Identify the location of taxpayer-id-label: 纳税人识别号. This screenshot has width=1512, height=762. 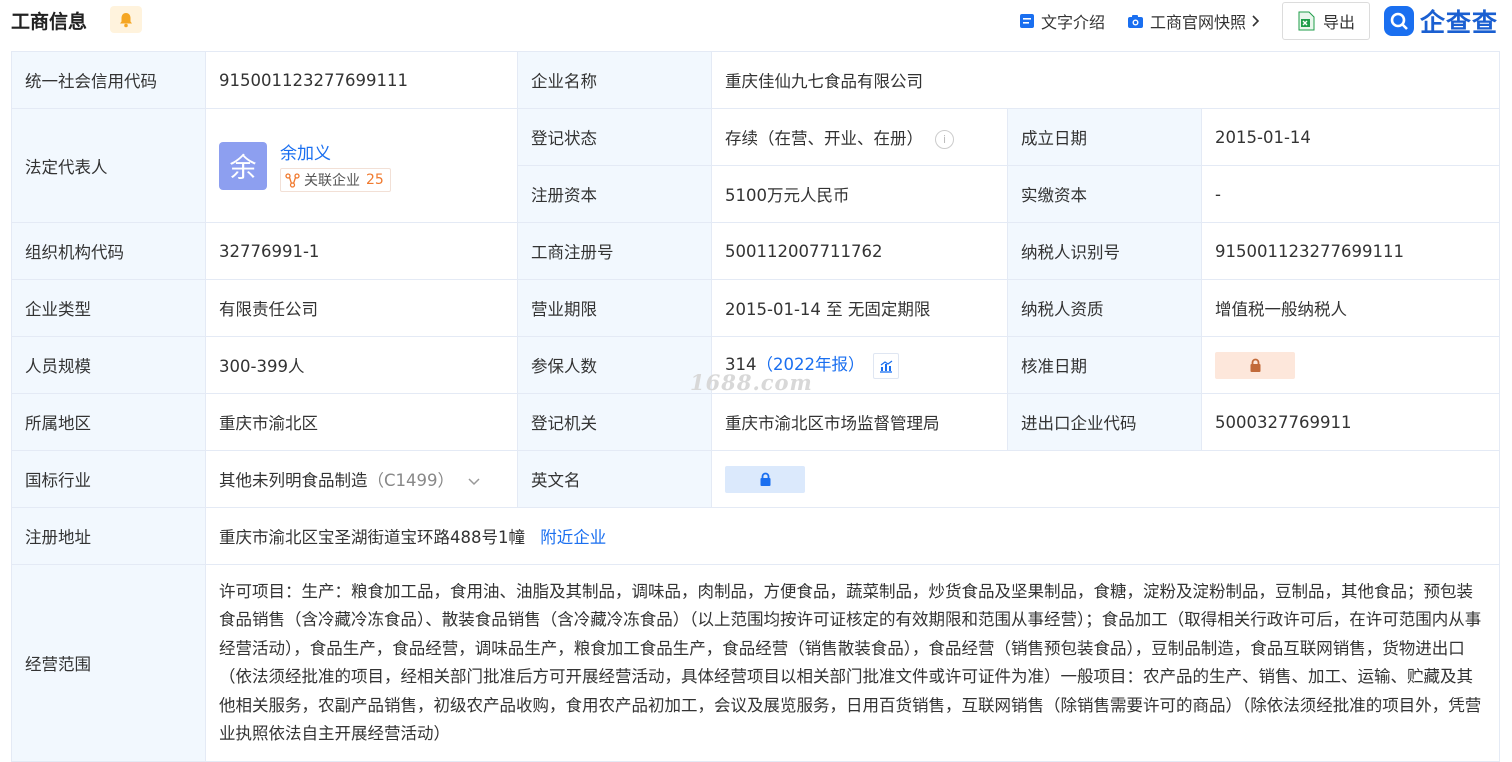
(1104, 251).